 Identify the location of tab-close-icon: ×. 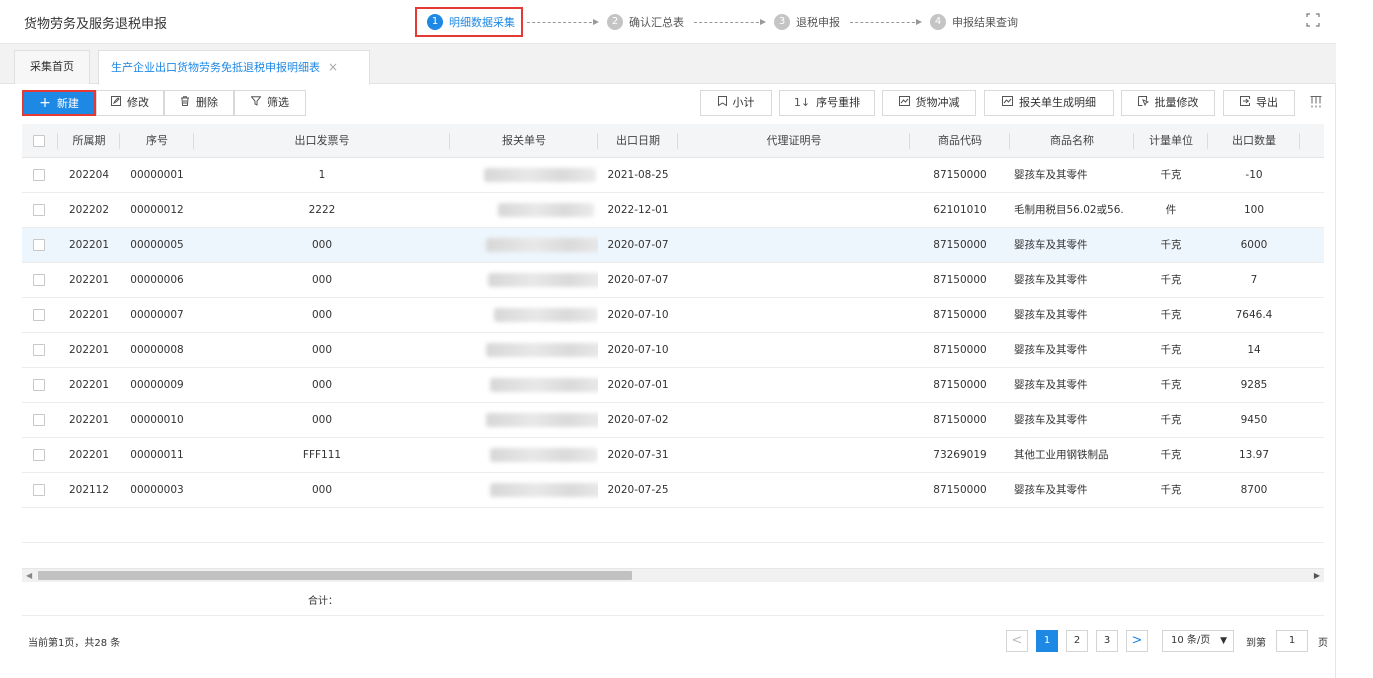
(333, 67).